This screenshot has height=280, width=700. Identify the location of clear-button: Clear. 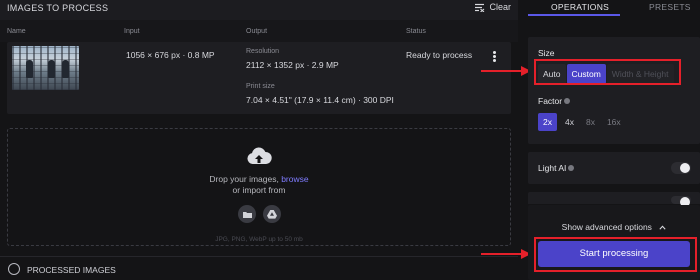
(492, 7).